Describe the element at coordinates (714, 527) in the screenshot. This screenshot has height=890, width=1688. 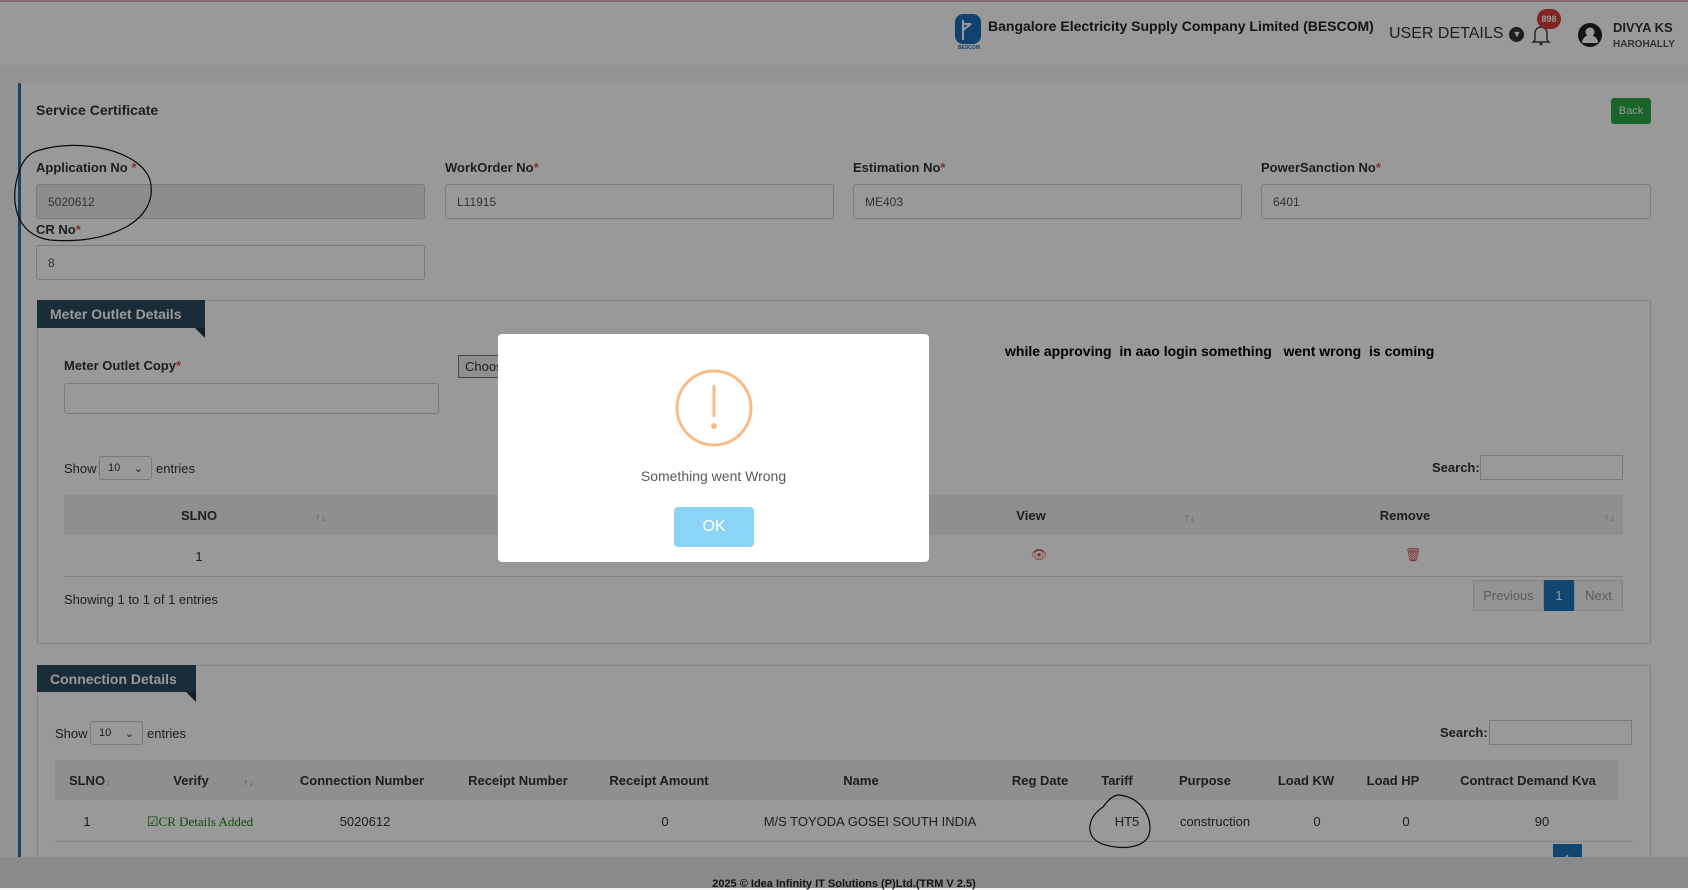
I see `ok-button: OK` at that location.